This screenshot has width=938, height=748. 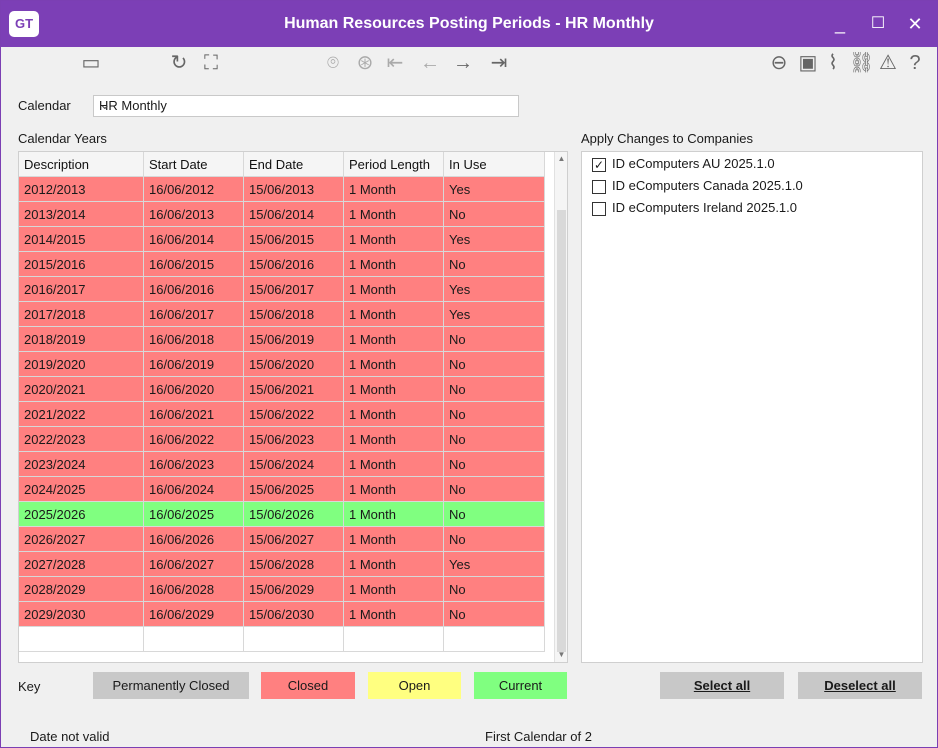 I want to click on last-record-icon: ⇥, so click(x=499, y=63).